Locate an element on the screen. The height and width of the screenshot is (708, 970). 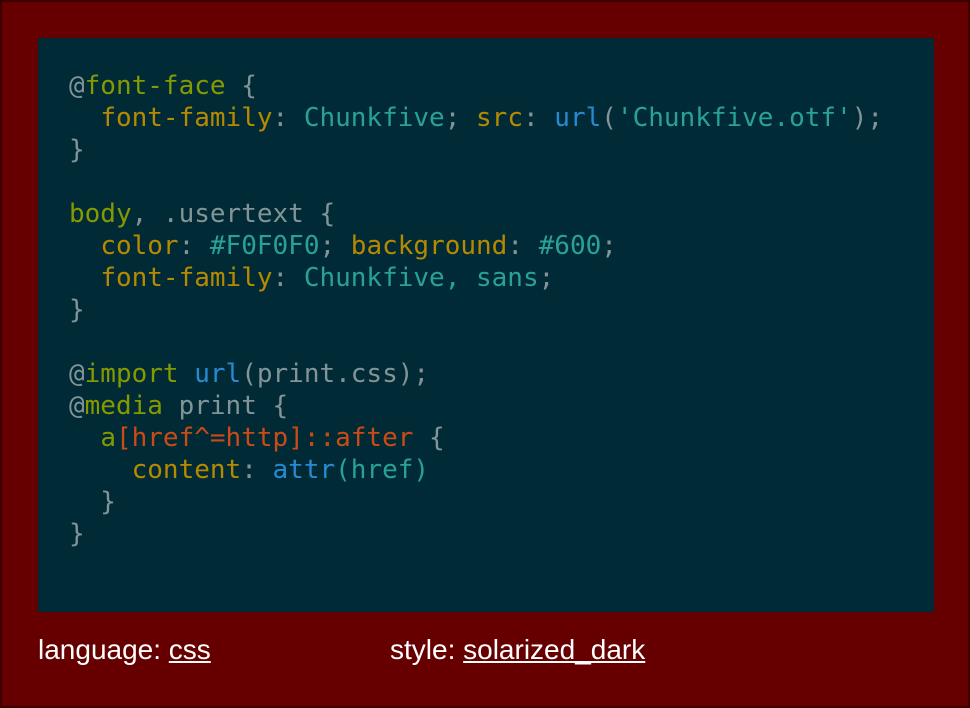
code-line: color: #F0F0F0; background: #600; is located at coordinates (476, 246).